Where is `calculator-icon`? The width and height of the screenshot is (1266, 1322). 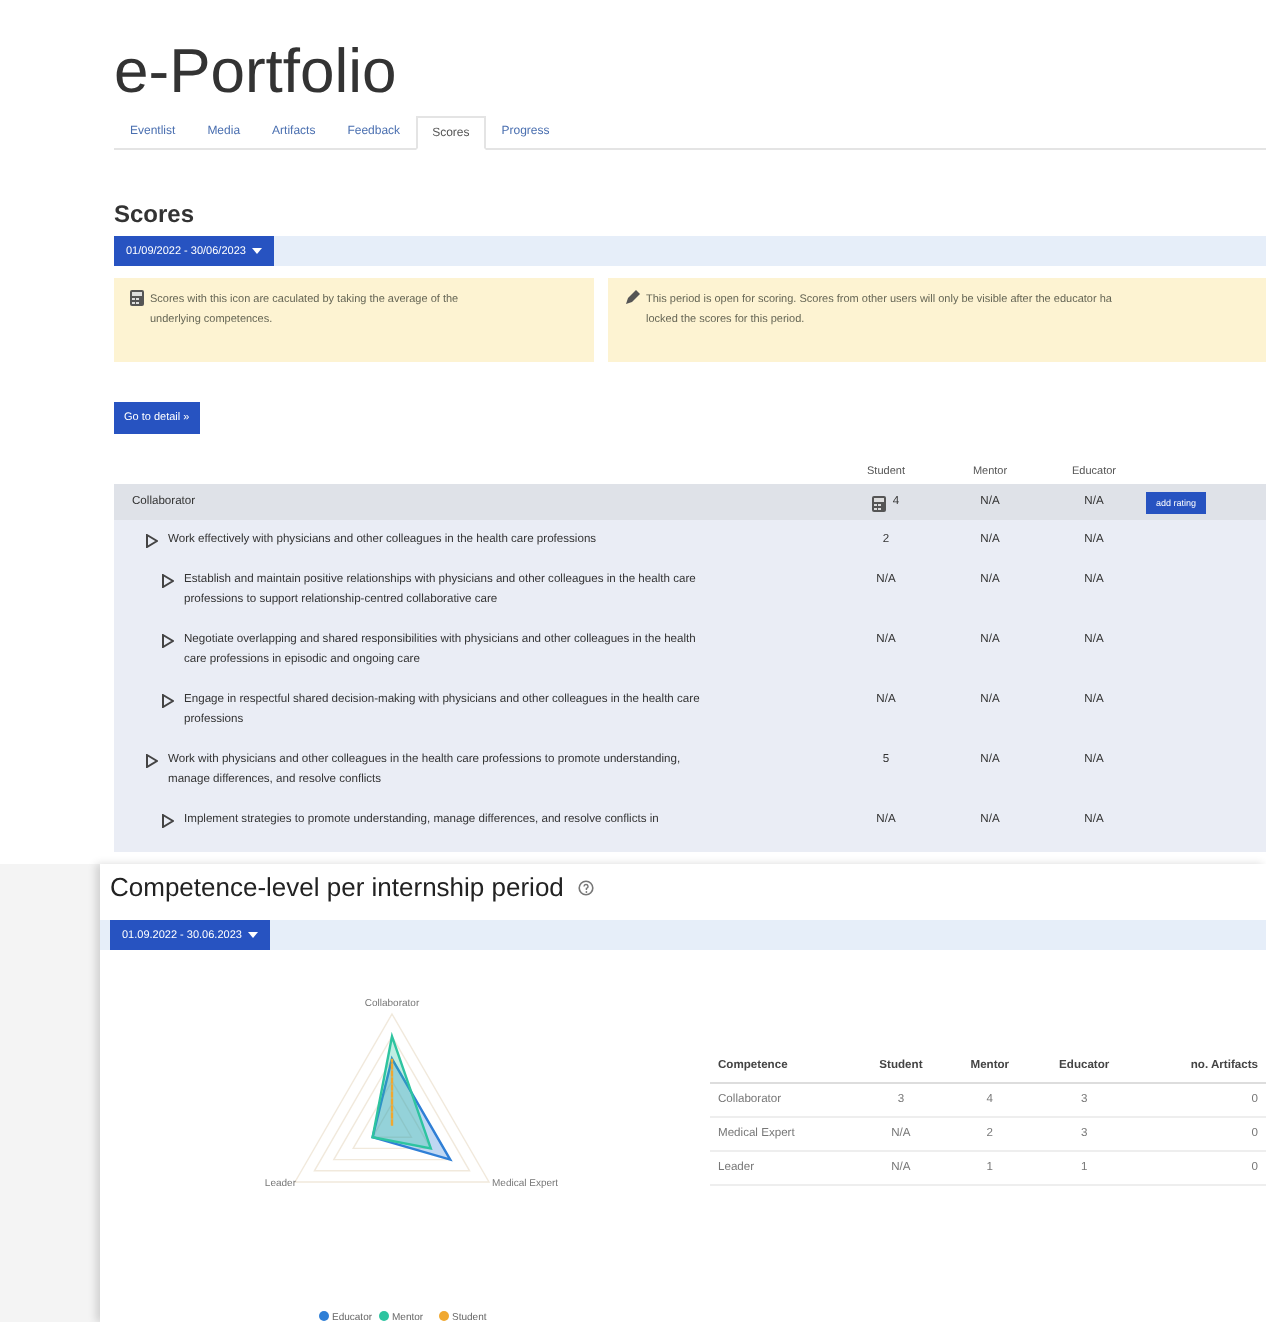
calculator-icon is located at coordinates (137, 298).